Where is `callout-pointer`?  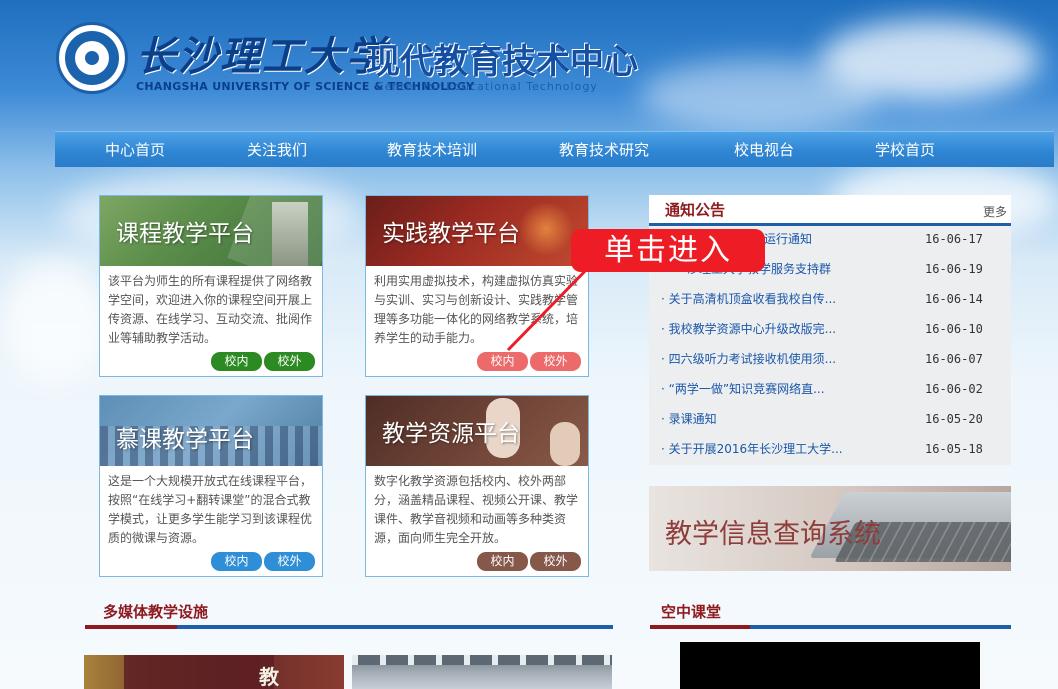
callout-pointer is located at coordinates (549, 308).